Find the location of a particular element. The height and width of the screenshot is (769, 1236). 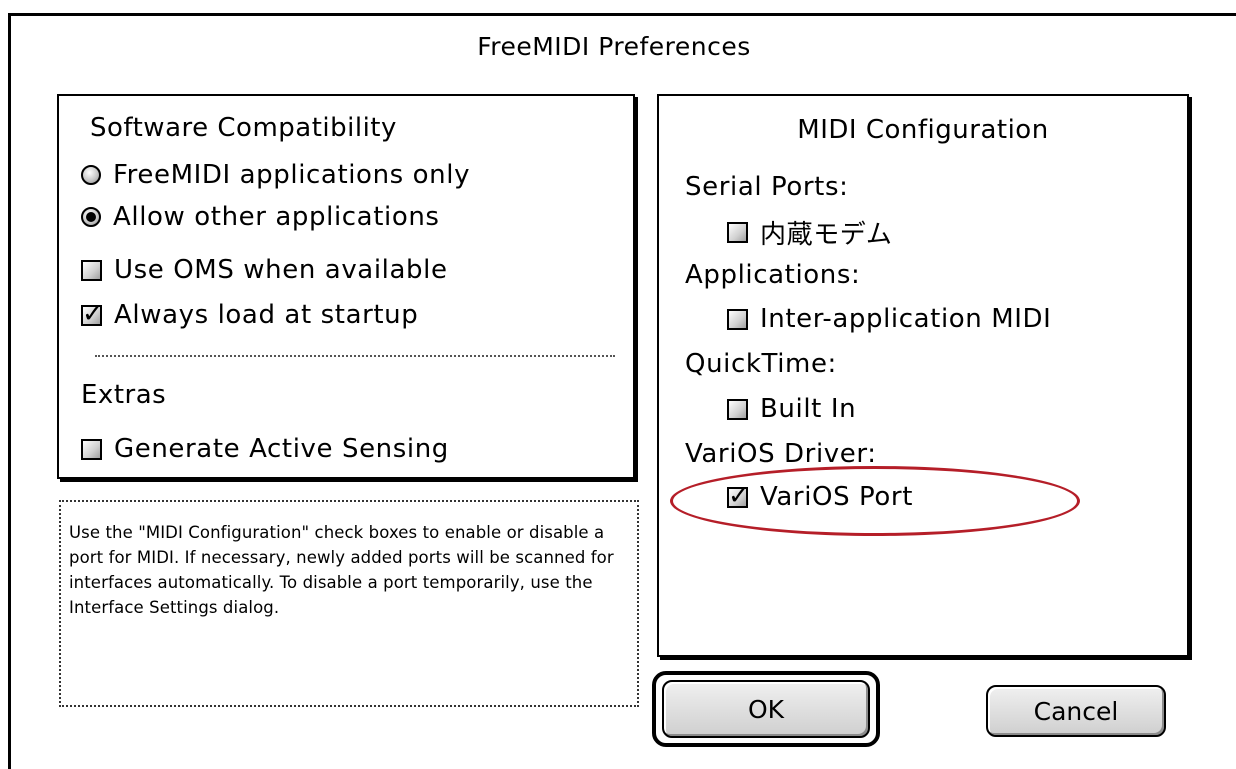

checkbox-use-oms: Use OMS when available is located at coordinates (264, 270).